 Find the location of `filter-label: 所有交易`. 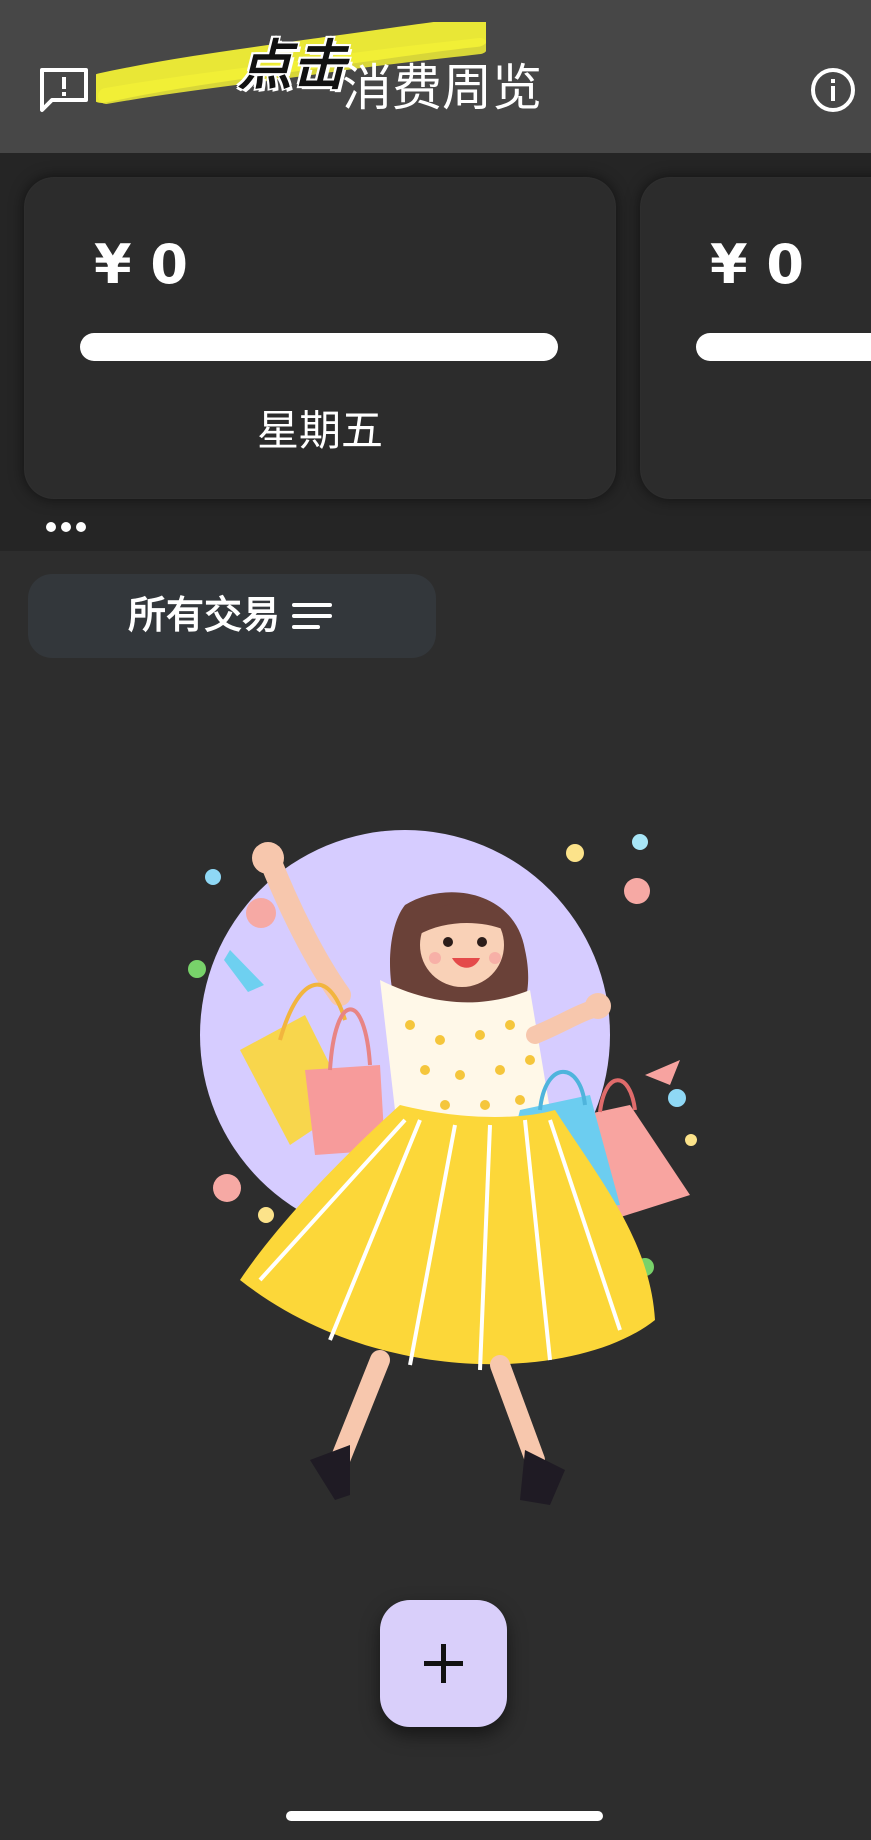

filter-label: 所有交易 is located at coordinates (204, 615).